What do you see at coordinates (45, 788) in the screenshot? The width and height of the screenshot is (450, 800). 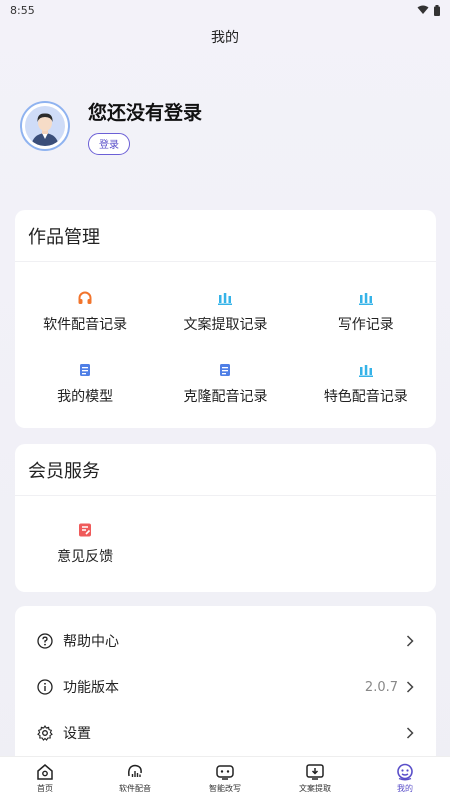 I see `nav-label: 首页` at bounding box center [45, 788].